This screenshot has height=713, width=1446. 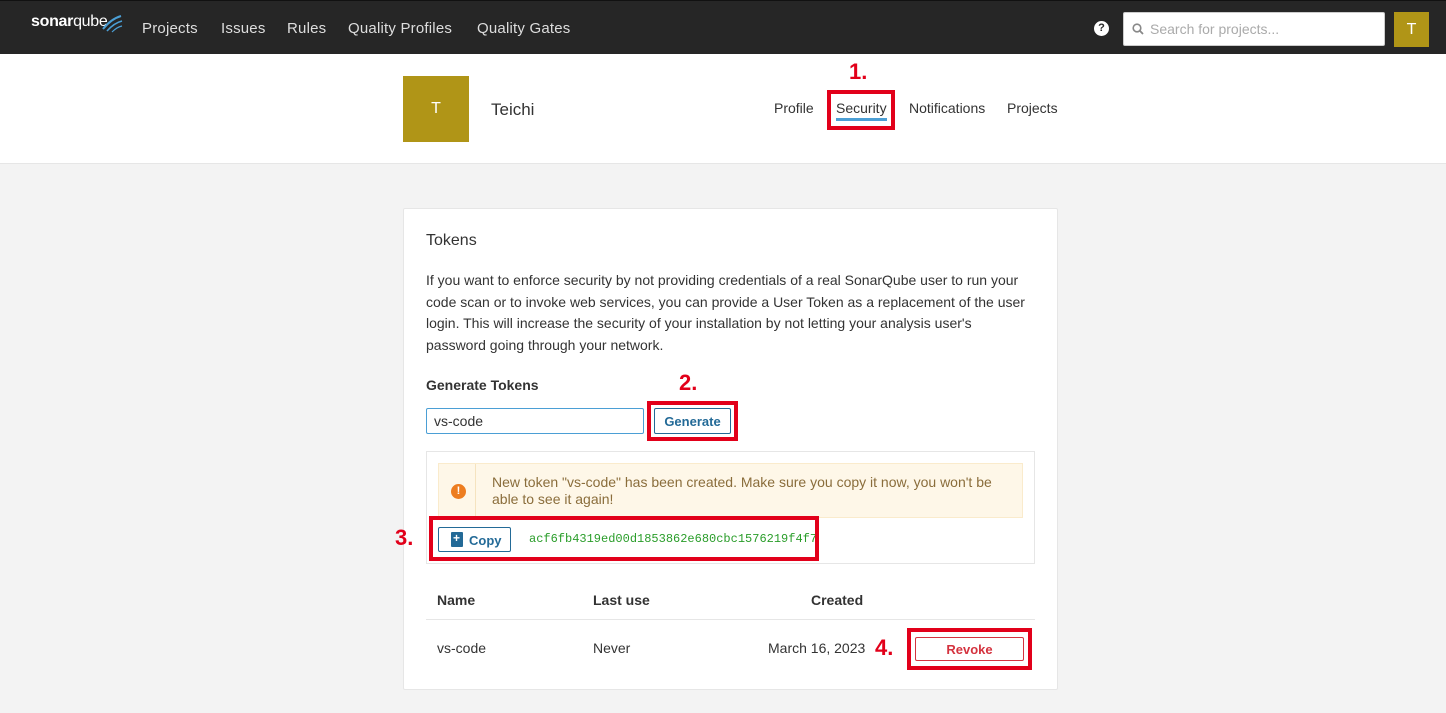 What do you see at coordinates (451, 240) in the screenshot?
I see `tokens-title: Tokens` at bounding box center [451, 240].